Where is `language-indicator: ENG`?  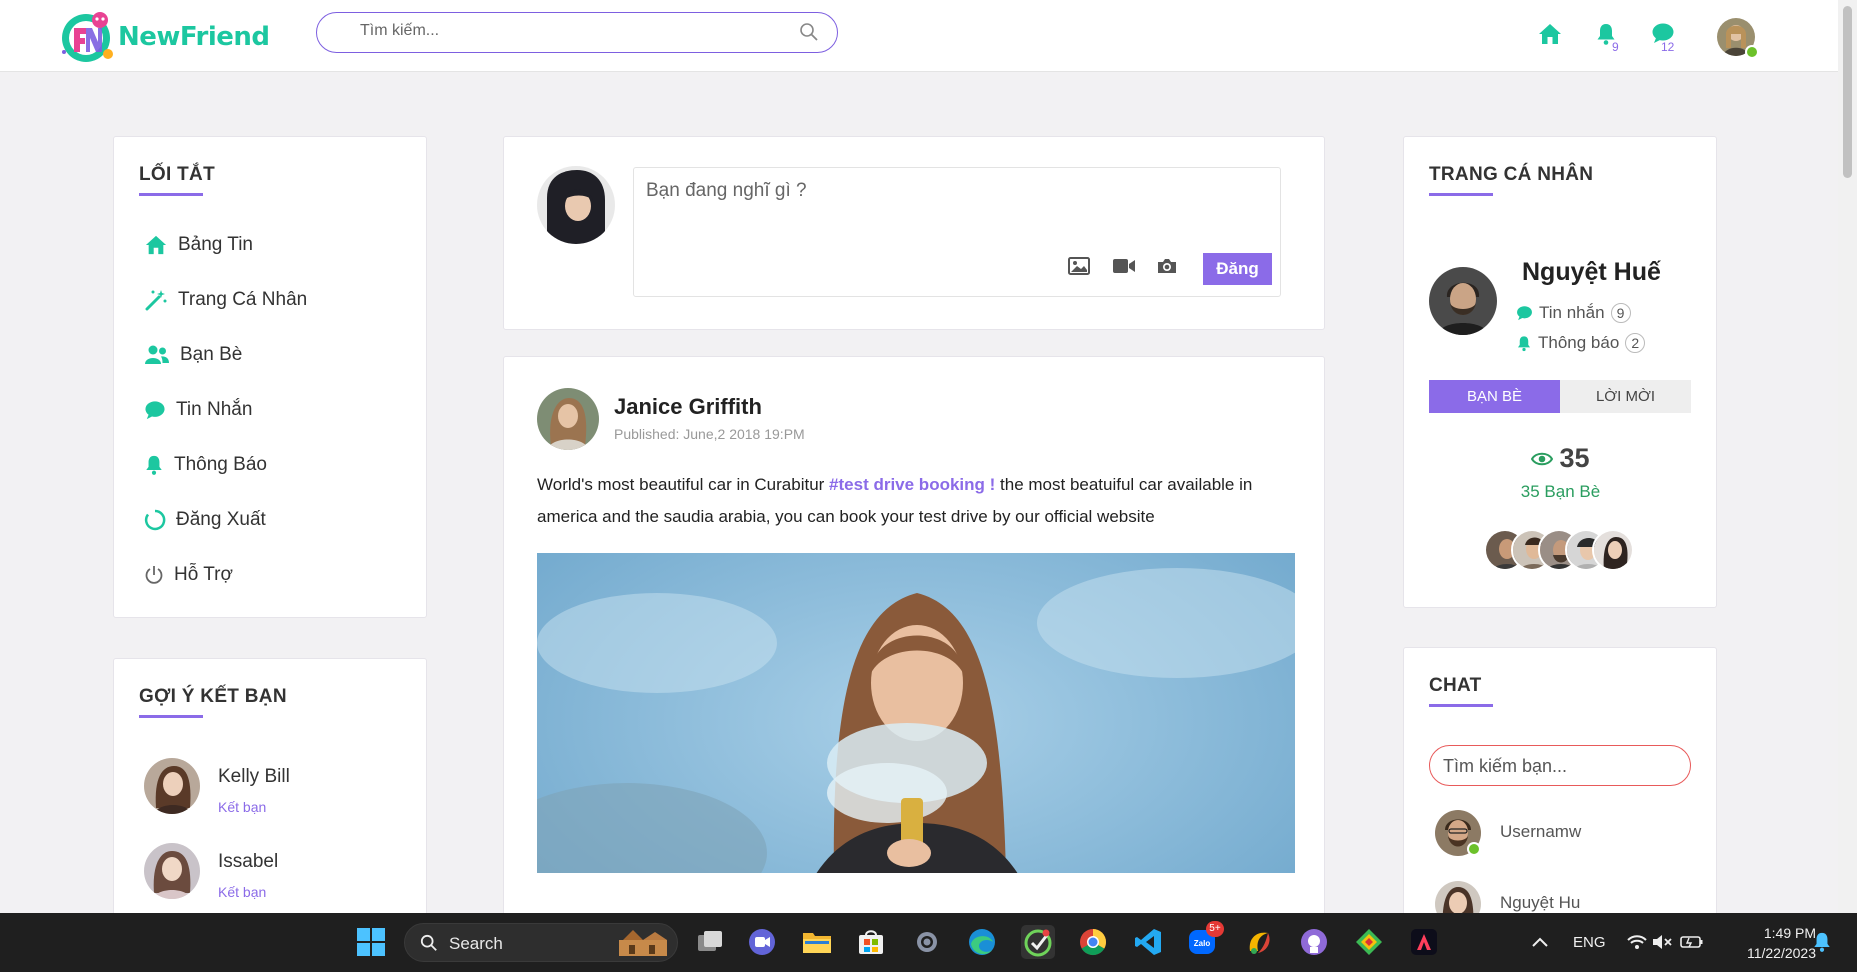
language-indicator: ENG is located at coordinates (1589, 942).